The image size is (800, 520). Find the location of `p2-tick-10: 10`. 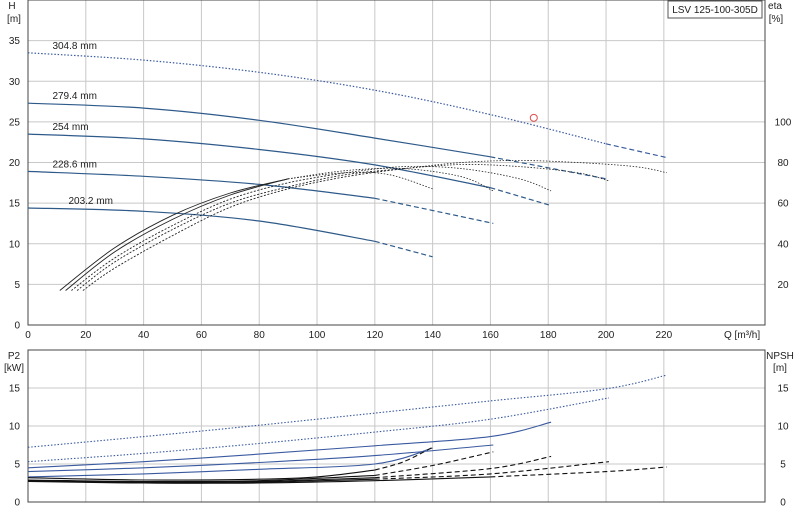

p2-tick-10: 10 is located at coordinates (15, 427).